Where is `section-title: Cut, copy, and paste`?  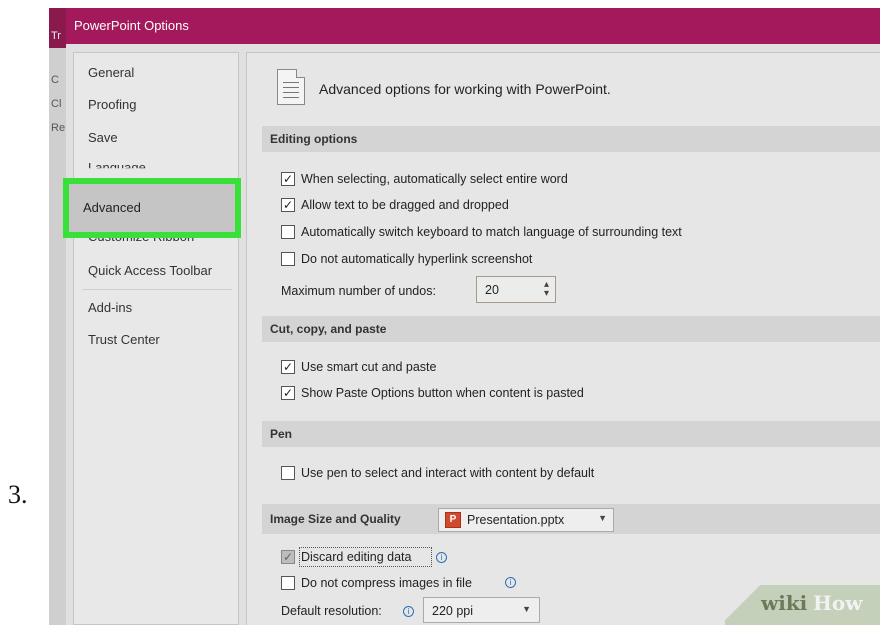 section-title: Cut, copy, and paste is located at coordinates (328, 329).